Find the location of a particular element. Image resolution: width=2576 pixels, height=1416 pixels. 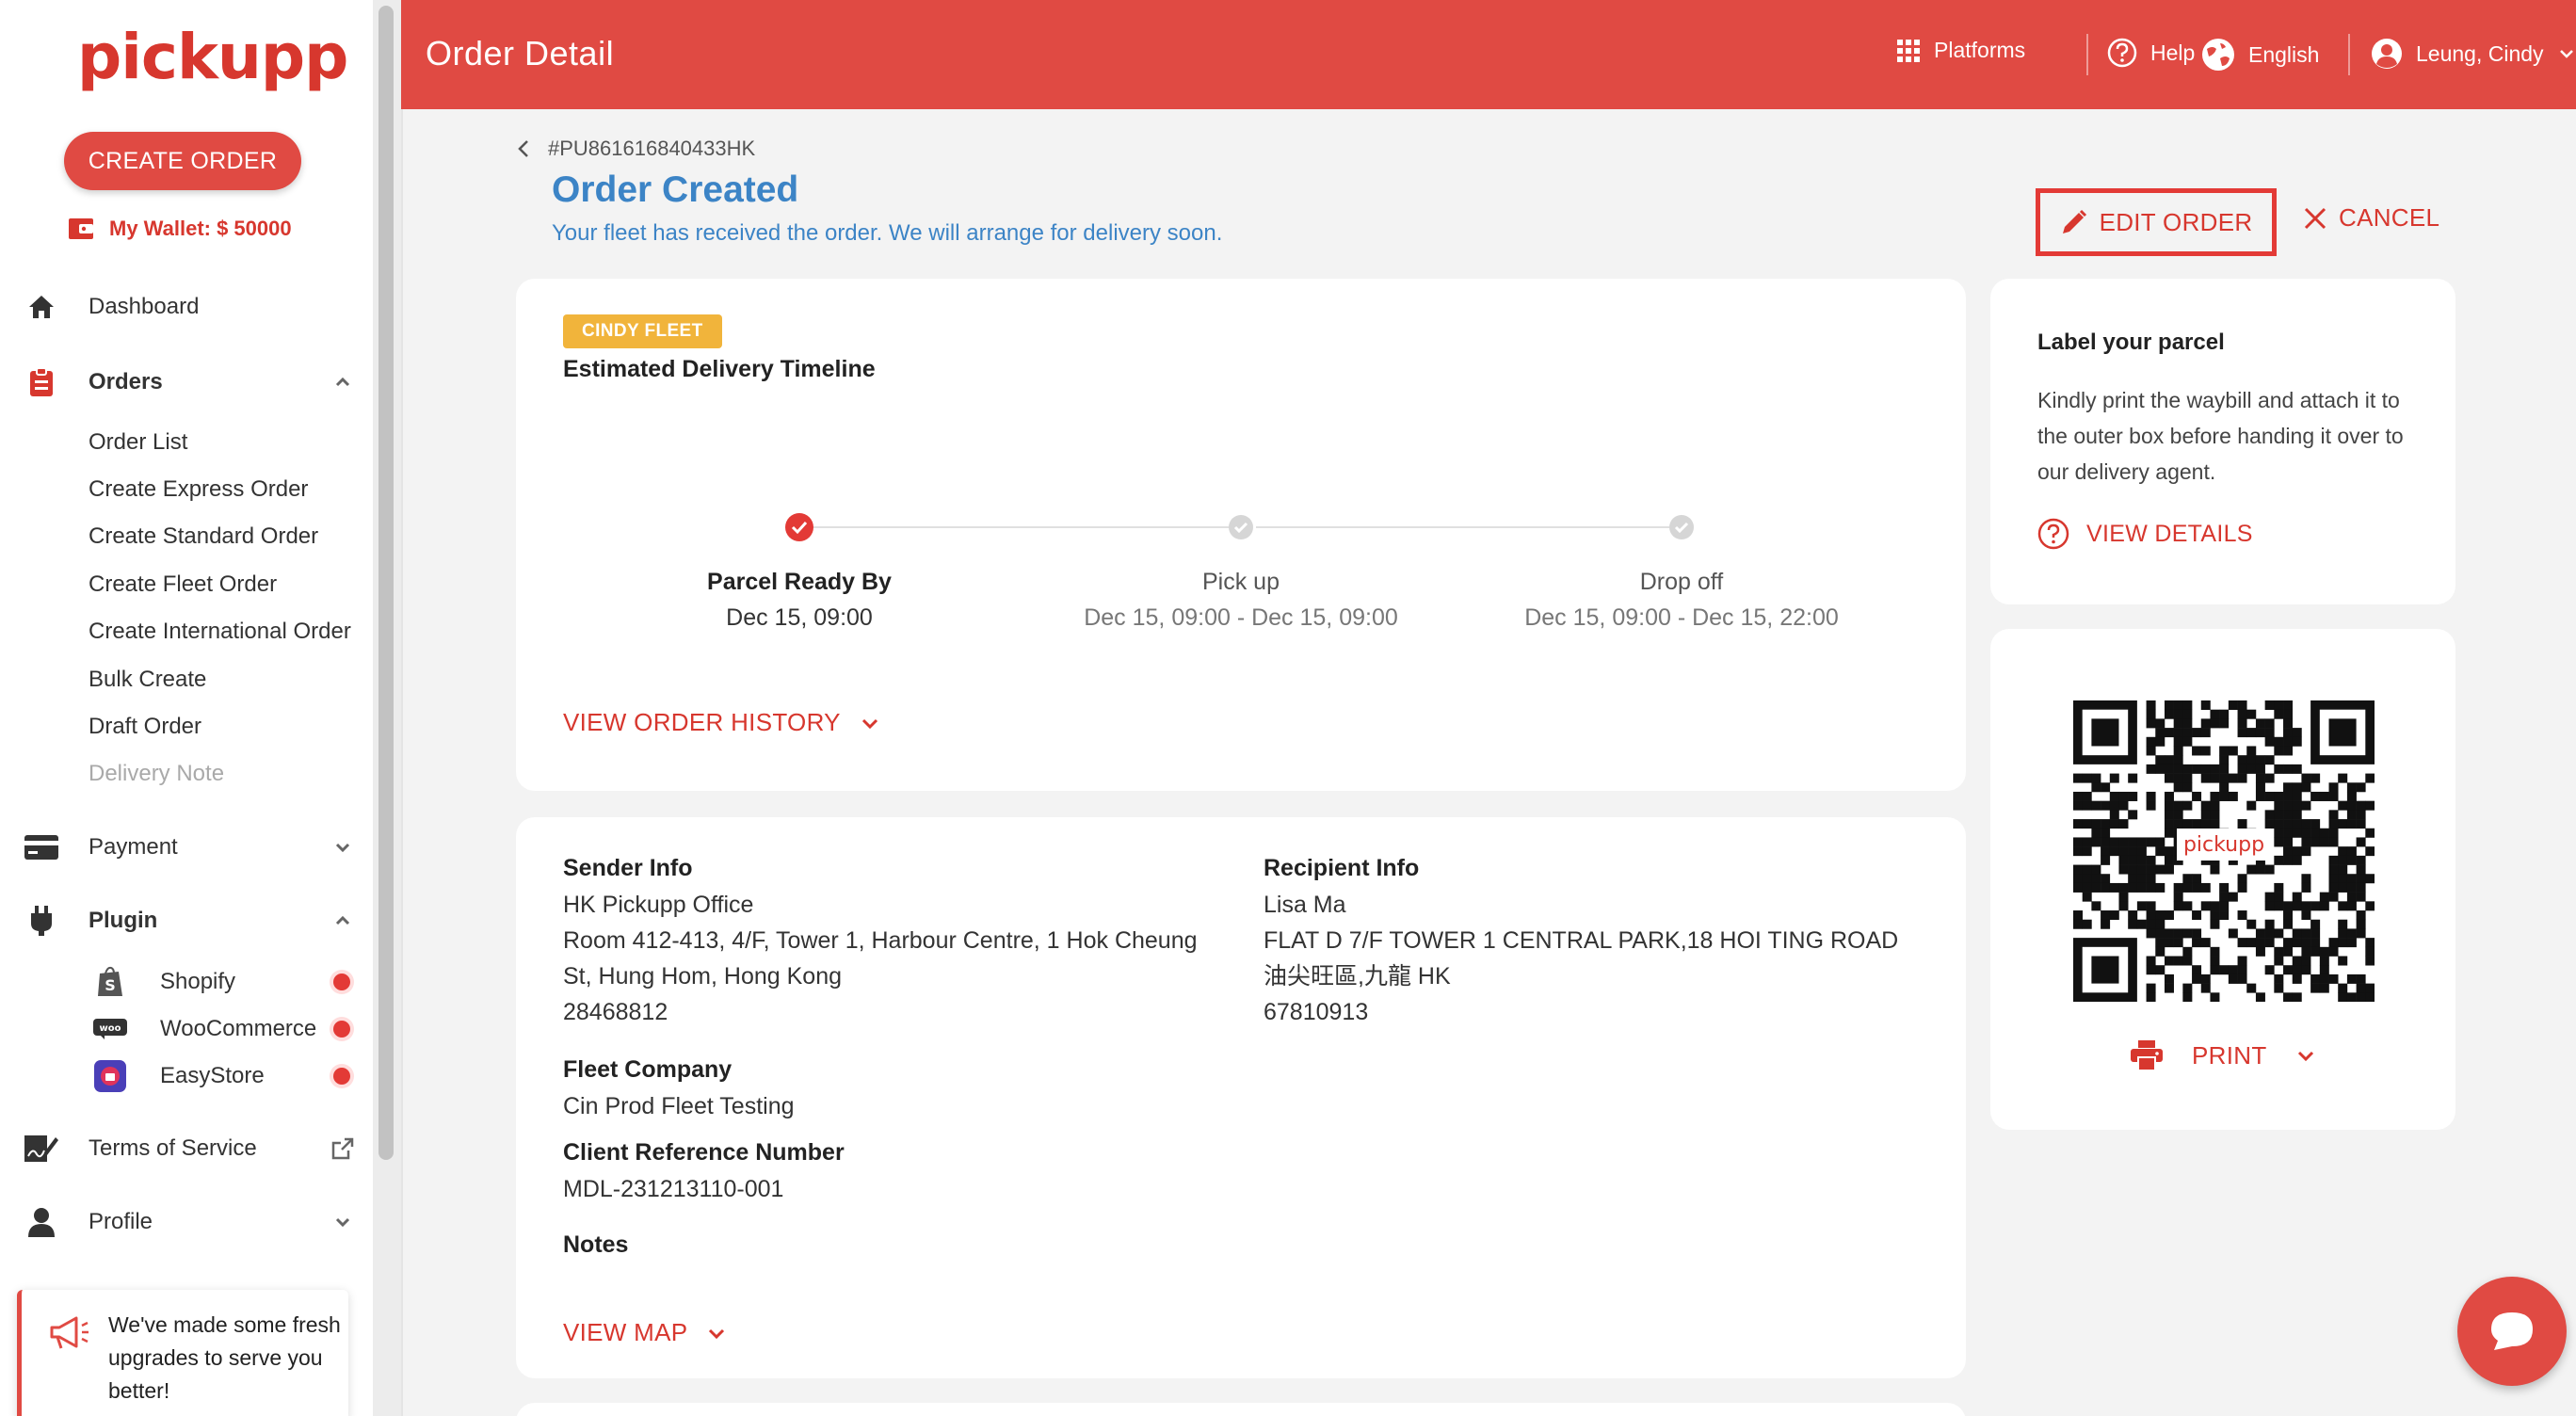

close-icon is located at coordinates (2315, 218).